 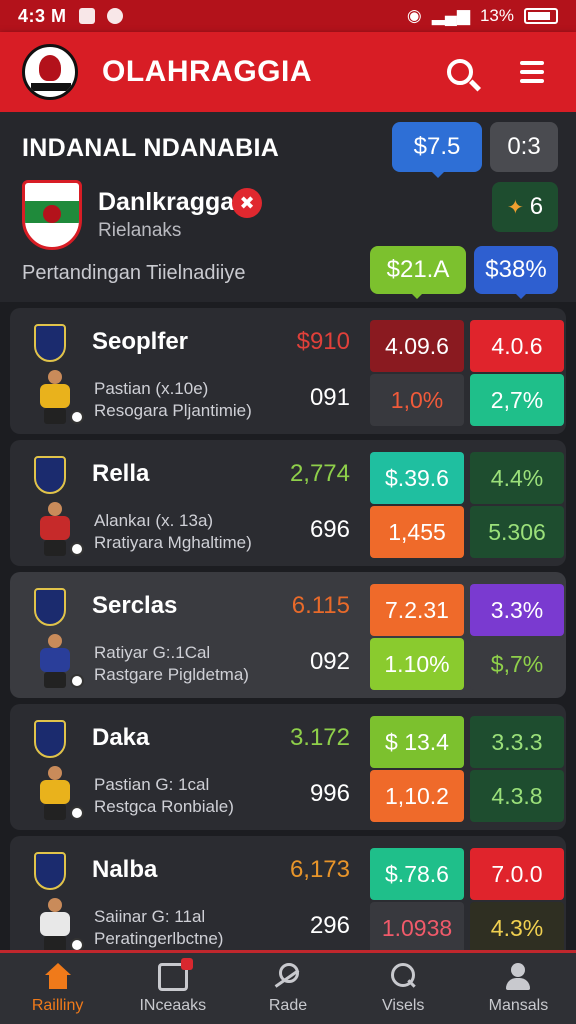 What do you see at coordinates (135, 605) in the screenshot?
I see `match-name: Serclas` at bounding box center [135, 605].